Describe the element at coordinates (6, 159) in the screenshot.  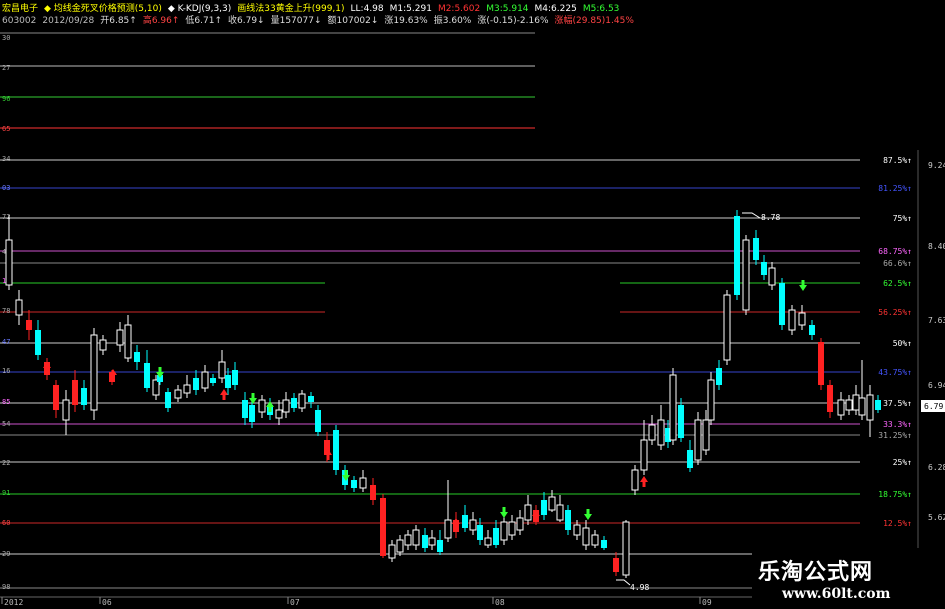
I see `left-axis-label: 34` at that location.